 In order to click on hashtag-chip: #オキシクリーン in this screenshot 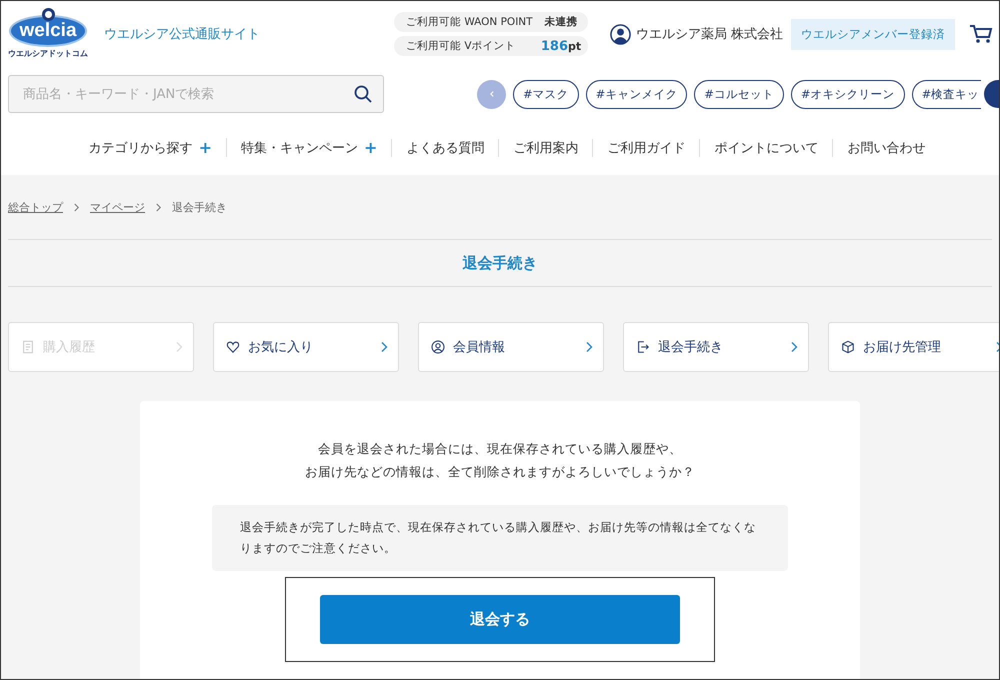, I will do `click(847, 94)`.